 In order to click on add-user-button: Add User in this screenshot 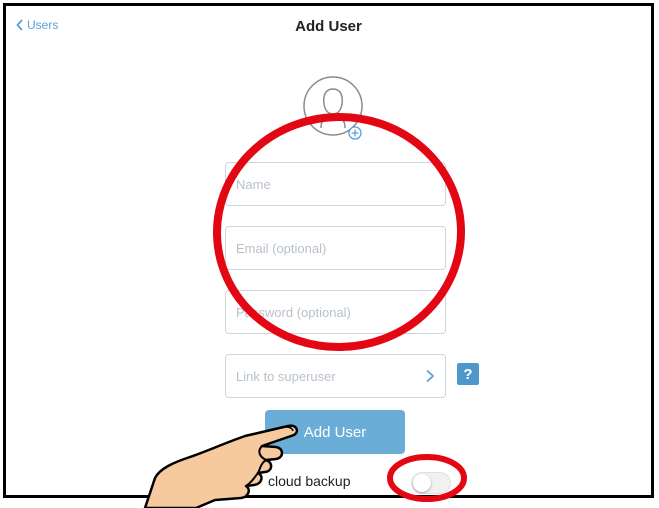, I will do `click(335, 432)`.